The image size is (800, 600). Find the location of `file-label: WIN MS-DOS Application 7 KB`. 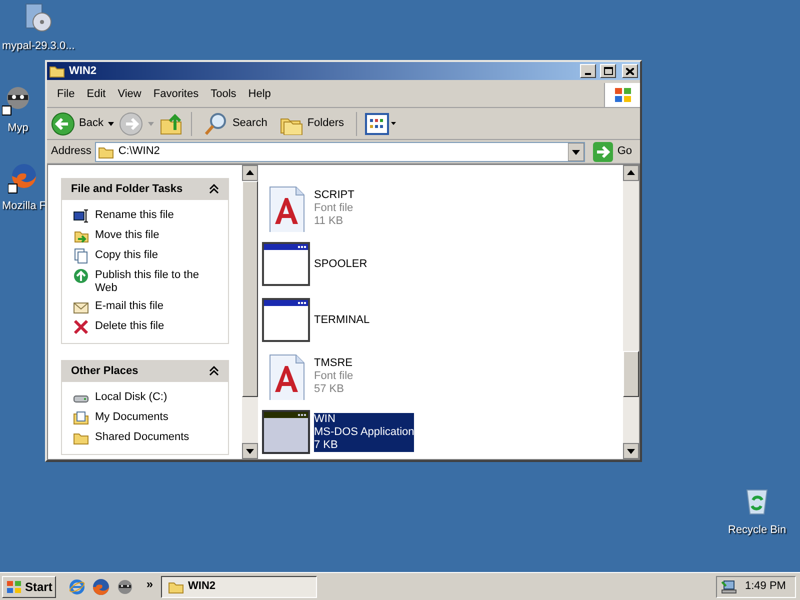

file-label: WIN MS-DOS Application 7 KB is located at coordinates (364, 432).